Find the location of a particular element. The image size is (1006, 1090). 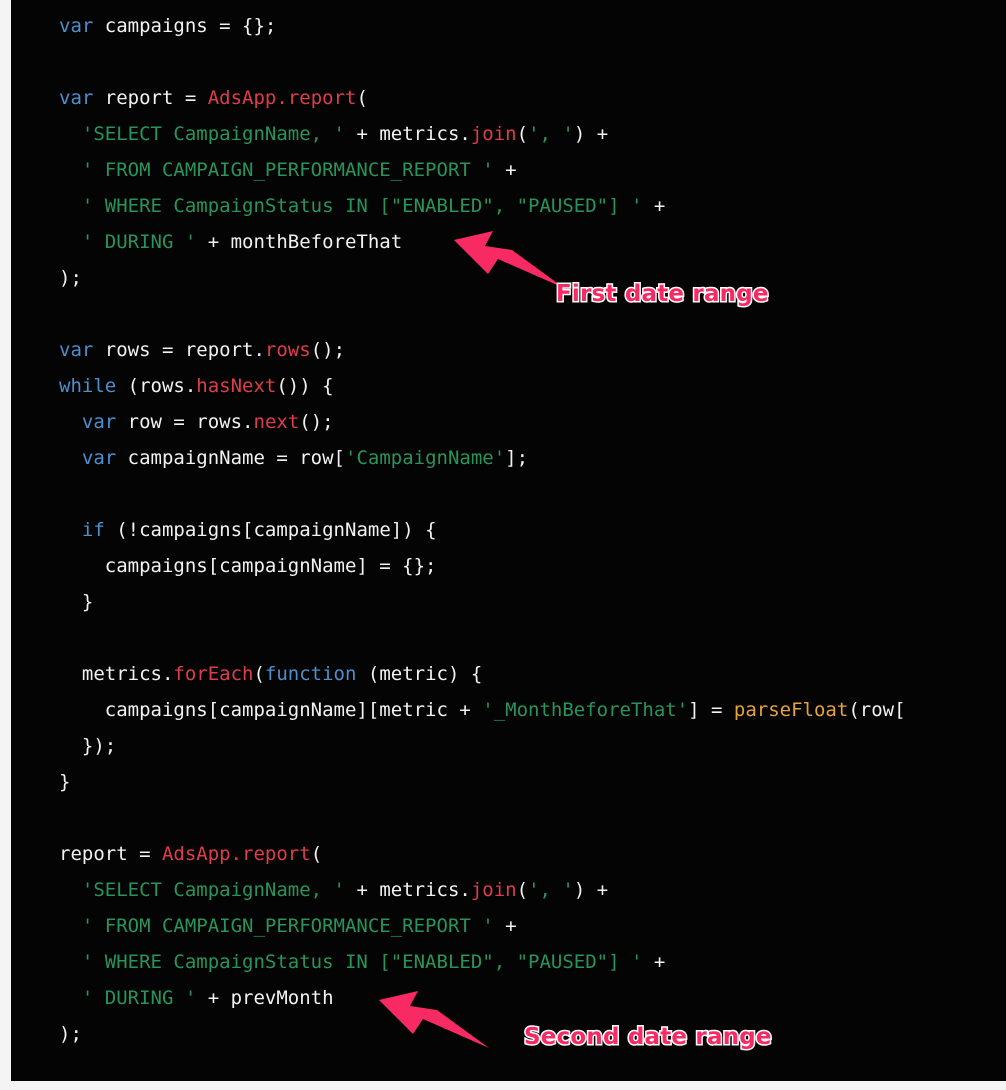

code-token: ]; is located at coordinates (517, 458).